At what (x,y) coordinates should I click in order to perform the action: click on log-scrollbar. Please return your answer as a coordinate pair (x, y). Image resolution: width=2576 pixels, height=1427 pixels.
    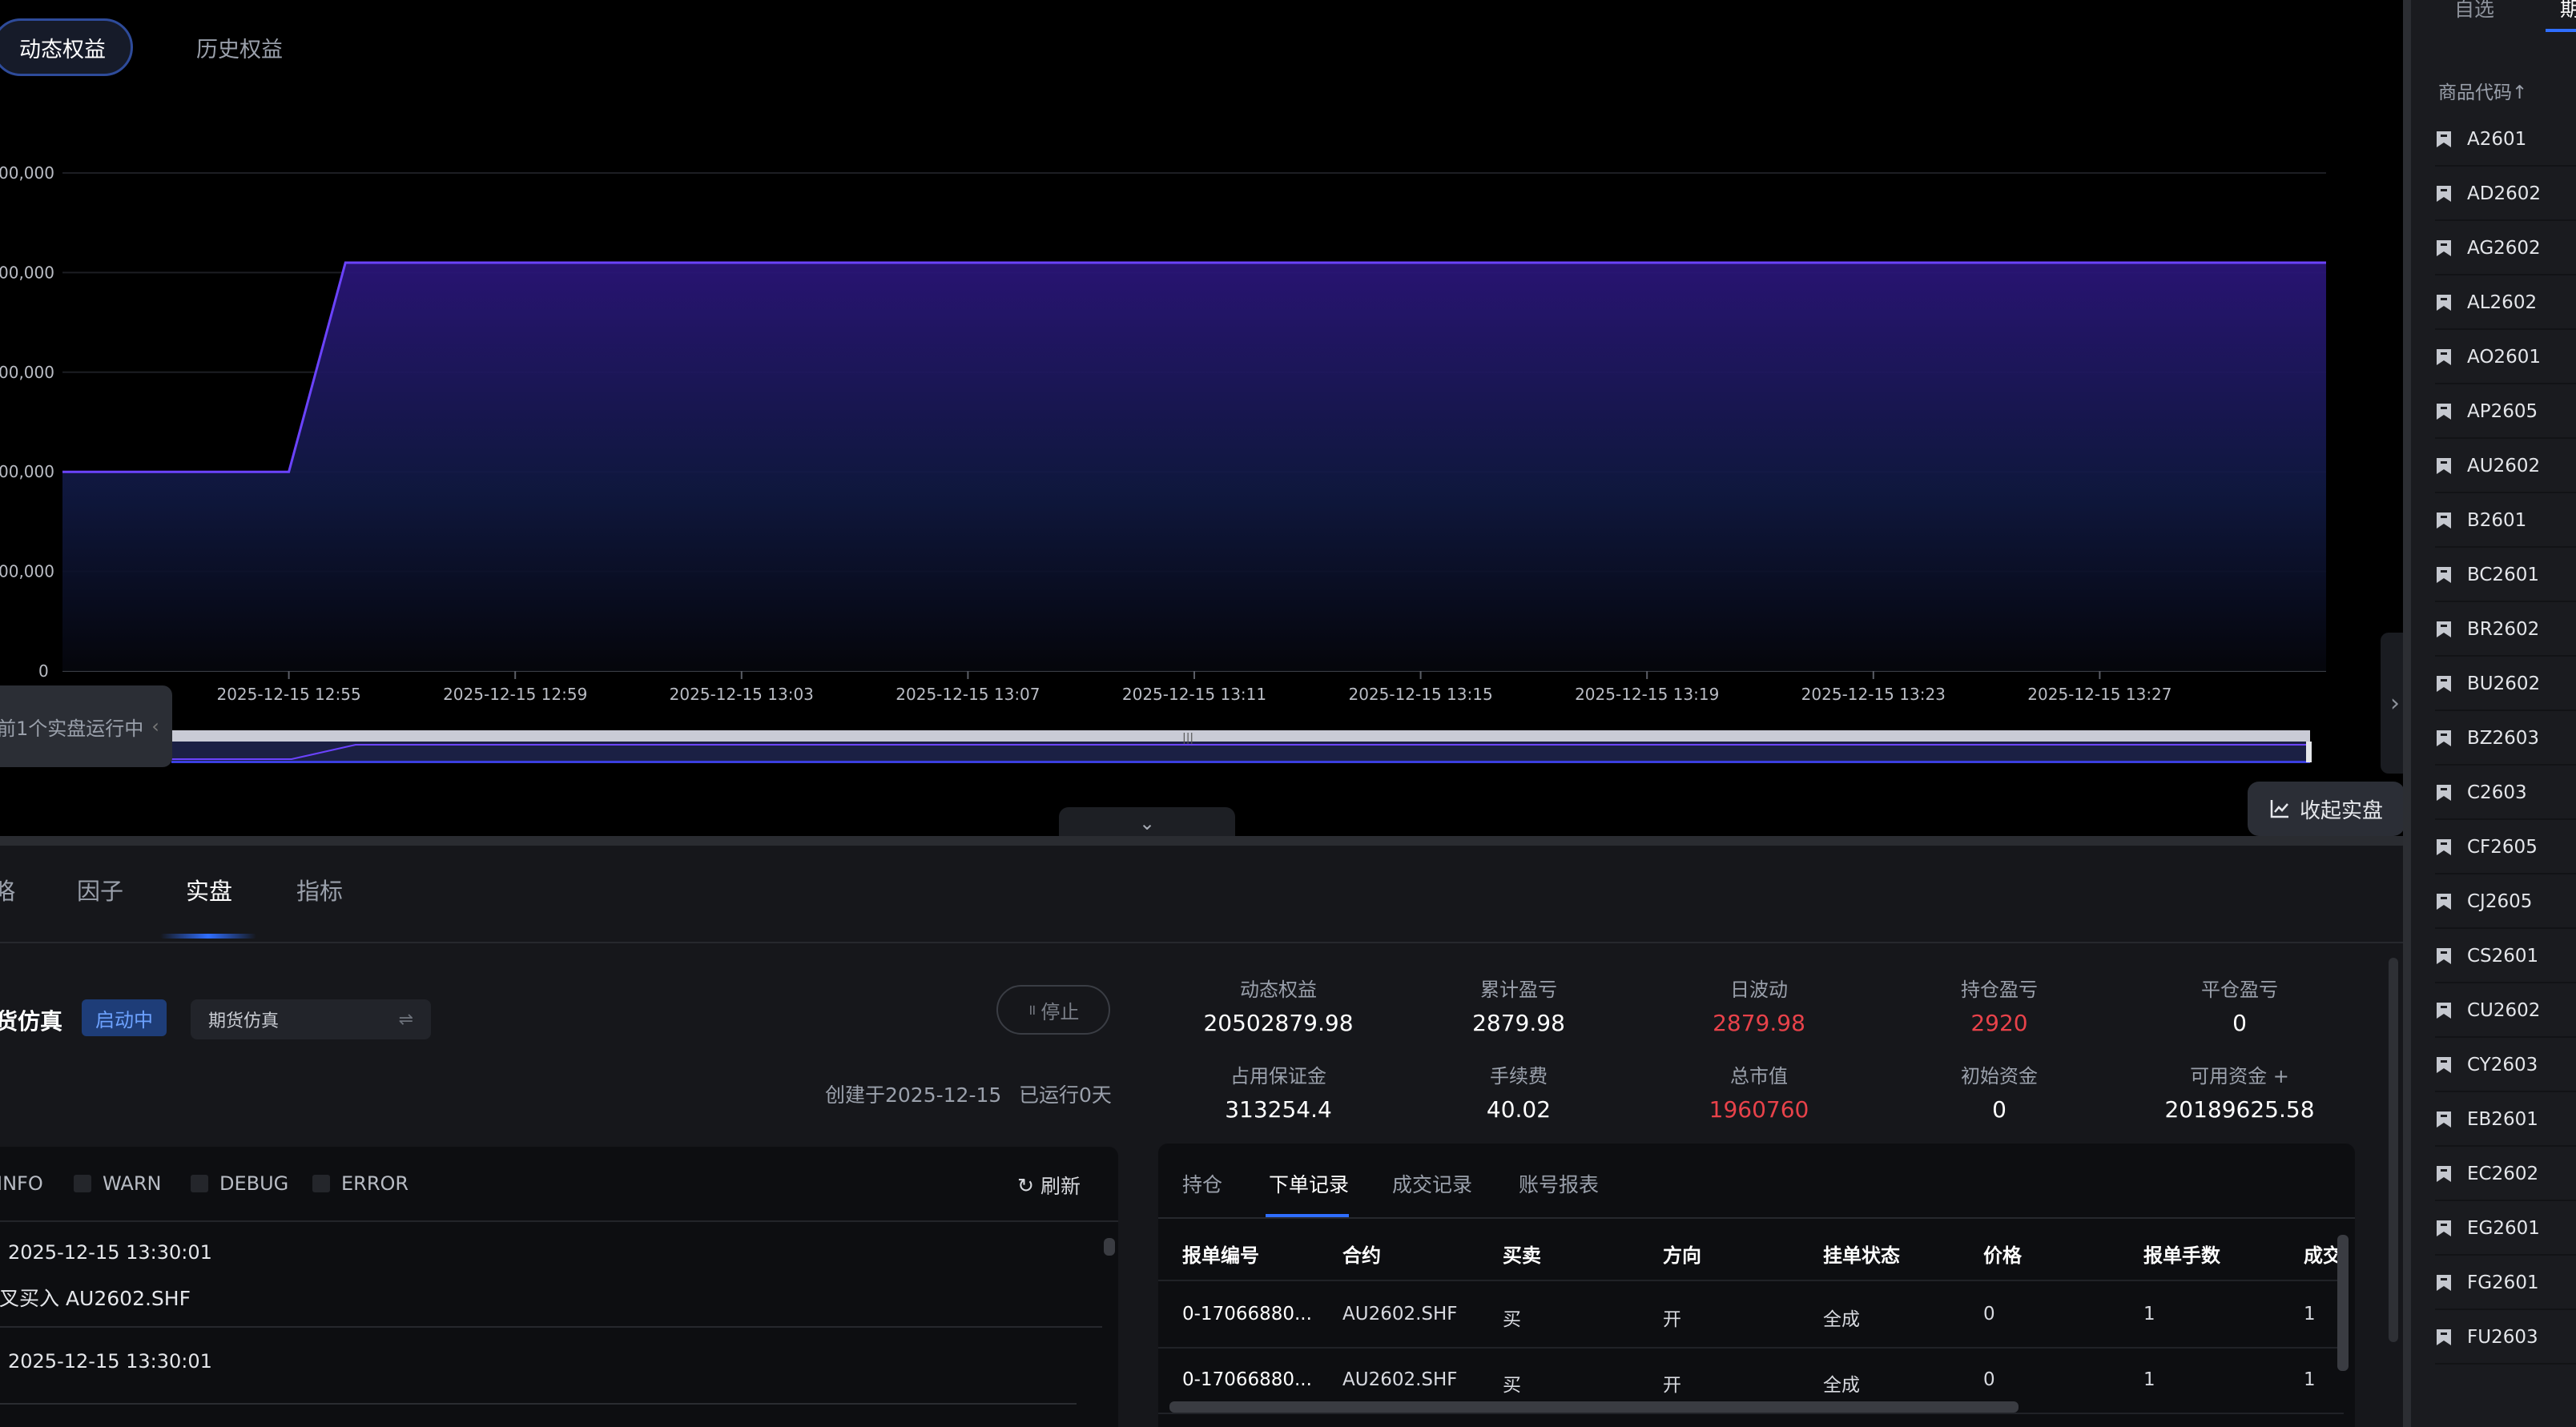
    Looking at the image, I should click on (1109, 1247).